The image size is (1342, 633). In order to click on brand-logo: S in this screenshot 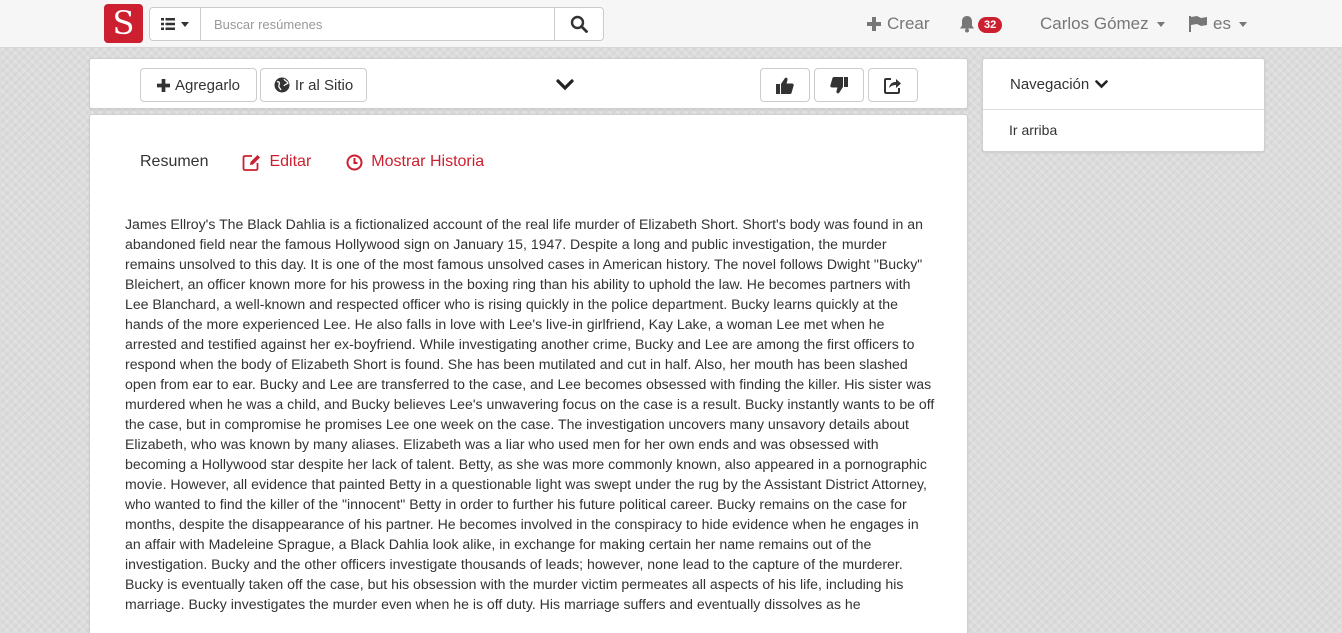, I will do `click(123, 23)`.